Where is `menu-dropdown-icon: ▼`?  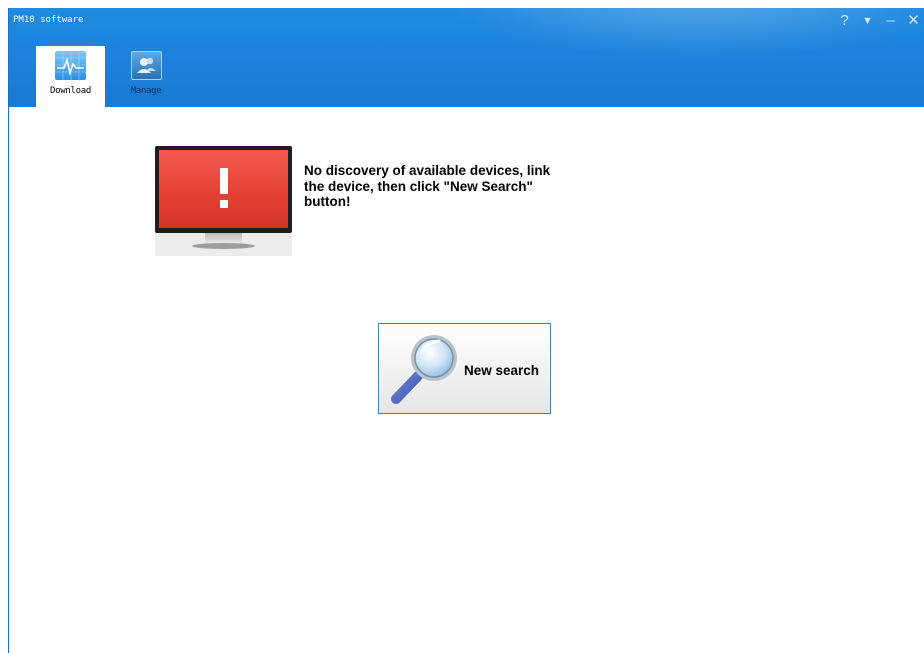 menu-dropdown-icon: ▼ is located at coordinates (867, 21).